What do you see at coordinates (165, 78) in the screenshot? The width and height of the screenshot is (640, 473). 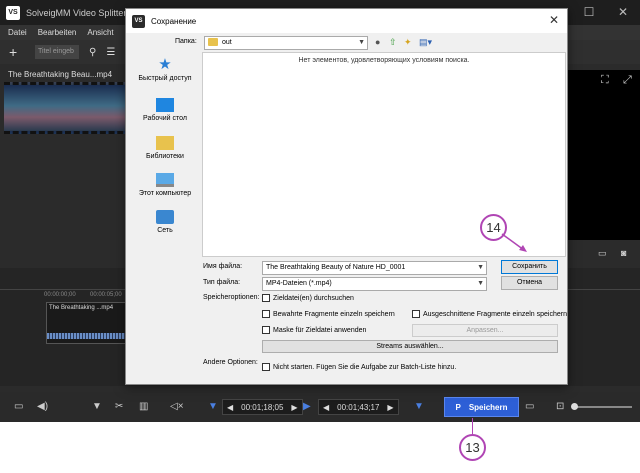 I see `sidebar-label: Быстрый доступ` at bounding box center [165, 78].